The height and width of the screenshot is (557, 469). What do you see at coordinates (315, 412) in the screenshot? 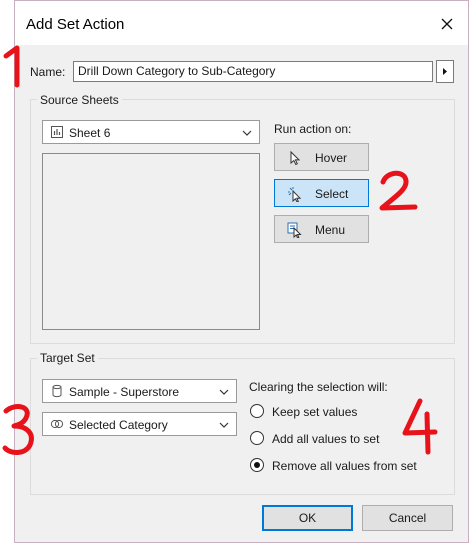
I see `keep-set-values-label: Keep set values` at bounding box center [315, 412].